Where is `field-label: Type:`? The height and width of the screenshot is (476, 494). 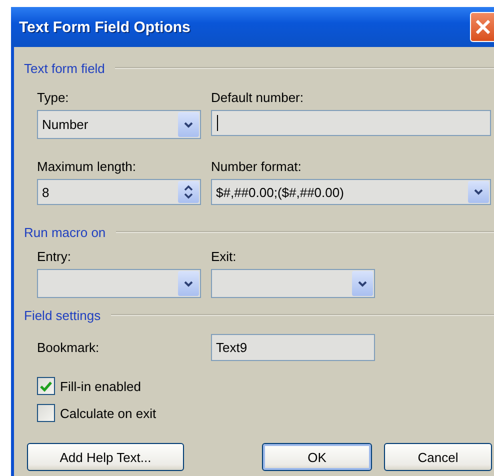
field-label: Type: is located at coordinates (53, 97).